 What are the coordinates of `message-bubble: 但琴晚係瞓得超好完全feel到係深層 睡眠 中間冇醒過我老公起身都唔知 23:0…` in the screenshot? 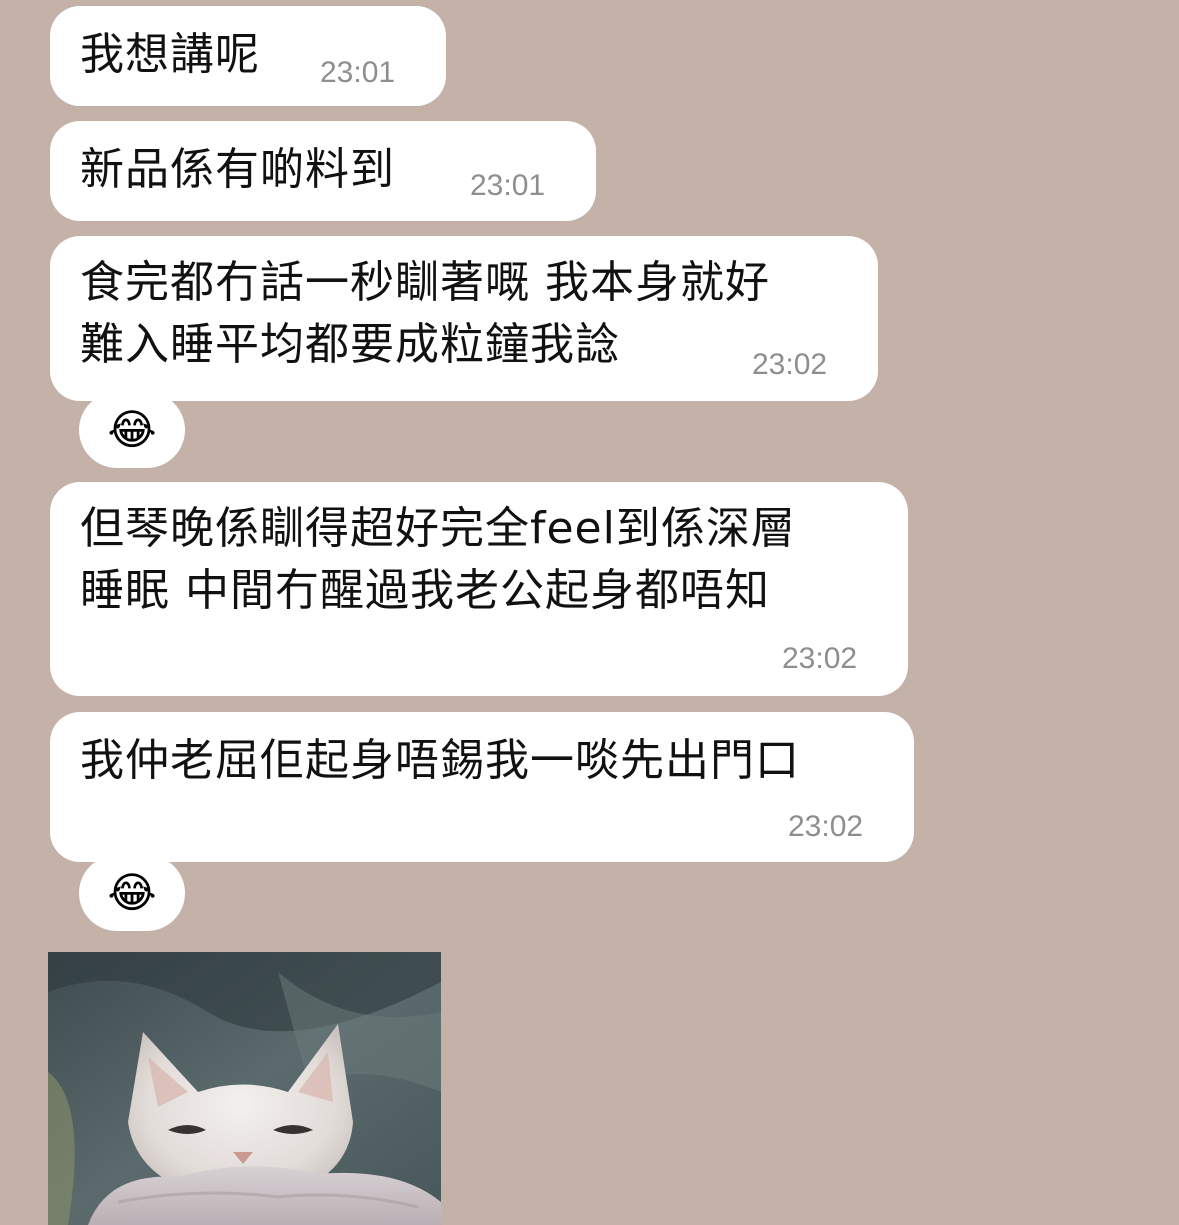 It's located at (479, 589).